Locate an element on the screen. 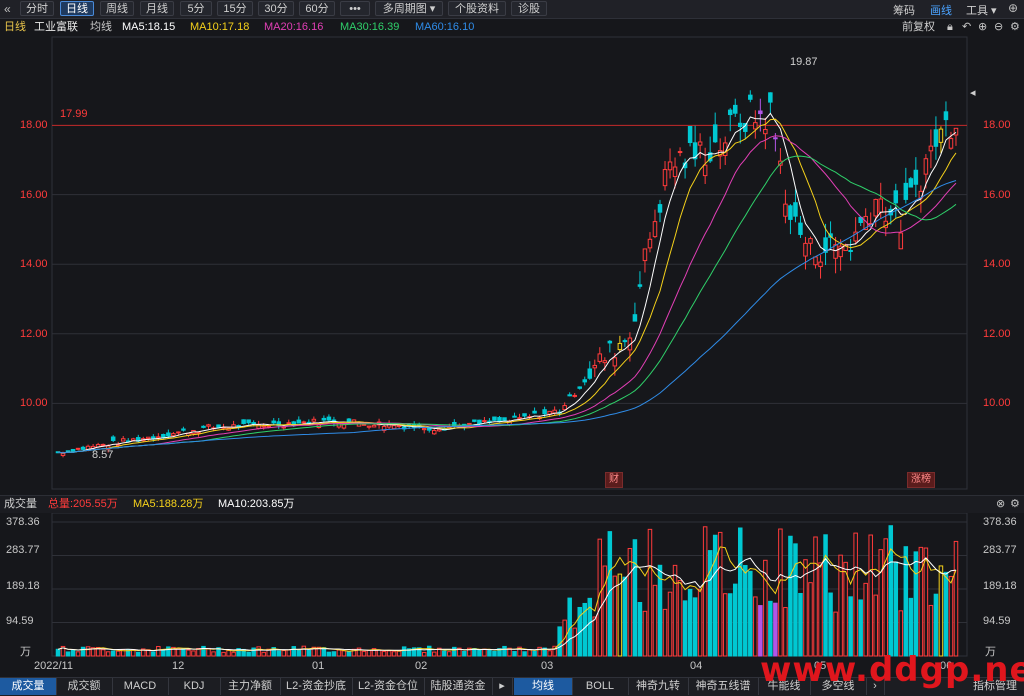  tab-boll: BOLL is located at coordinates (600, 686).